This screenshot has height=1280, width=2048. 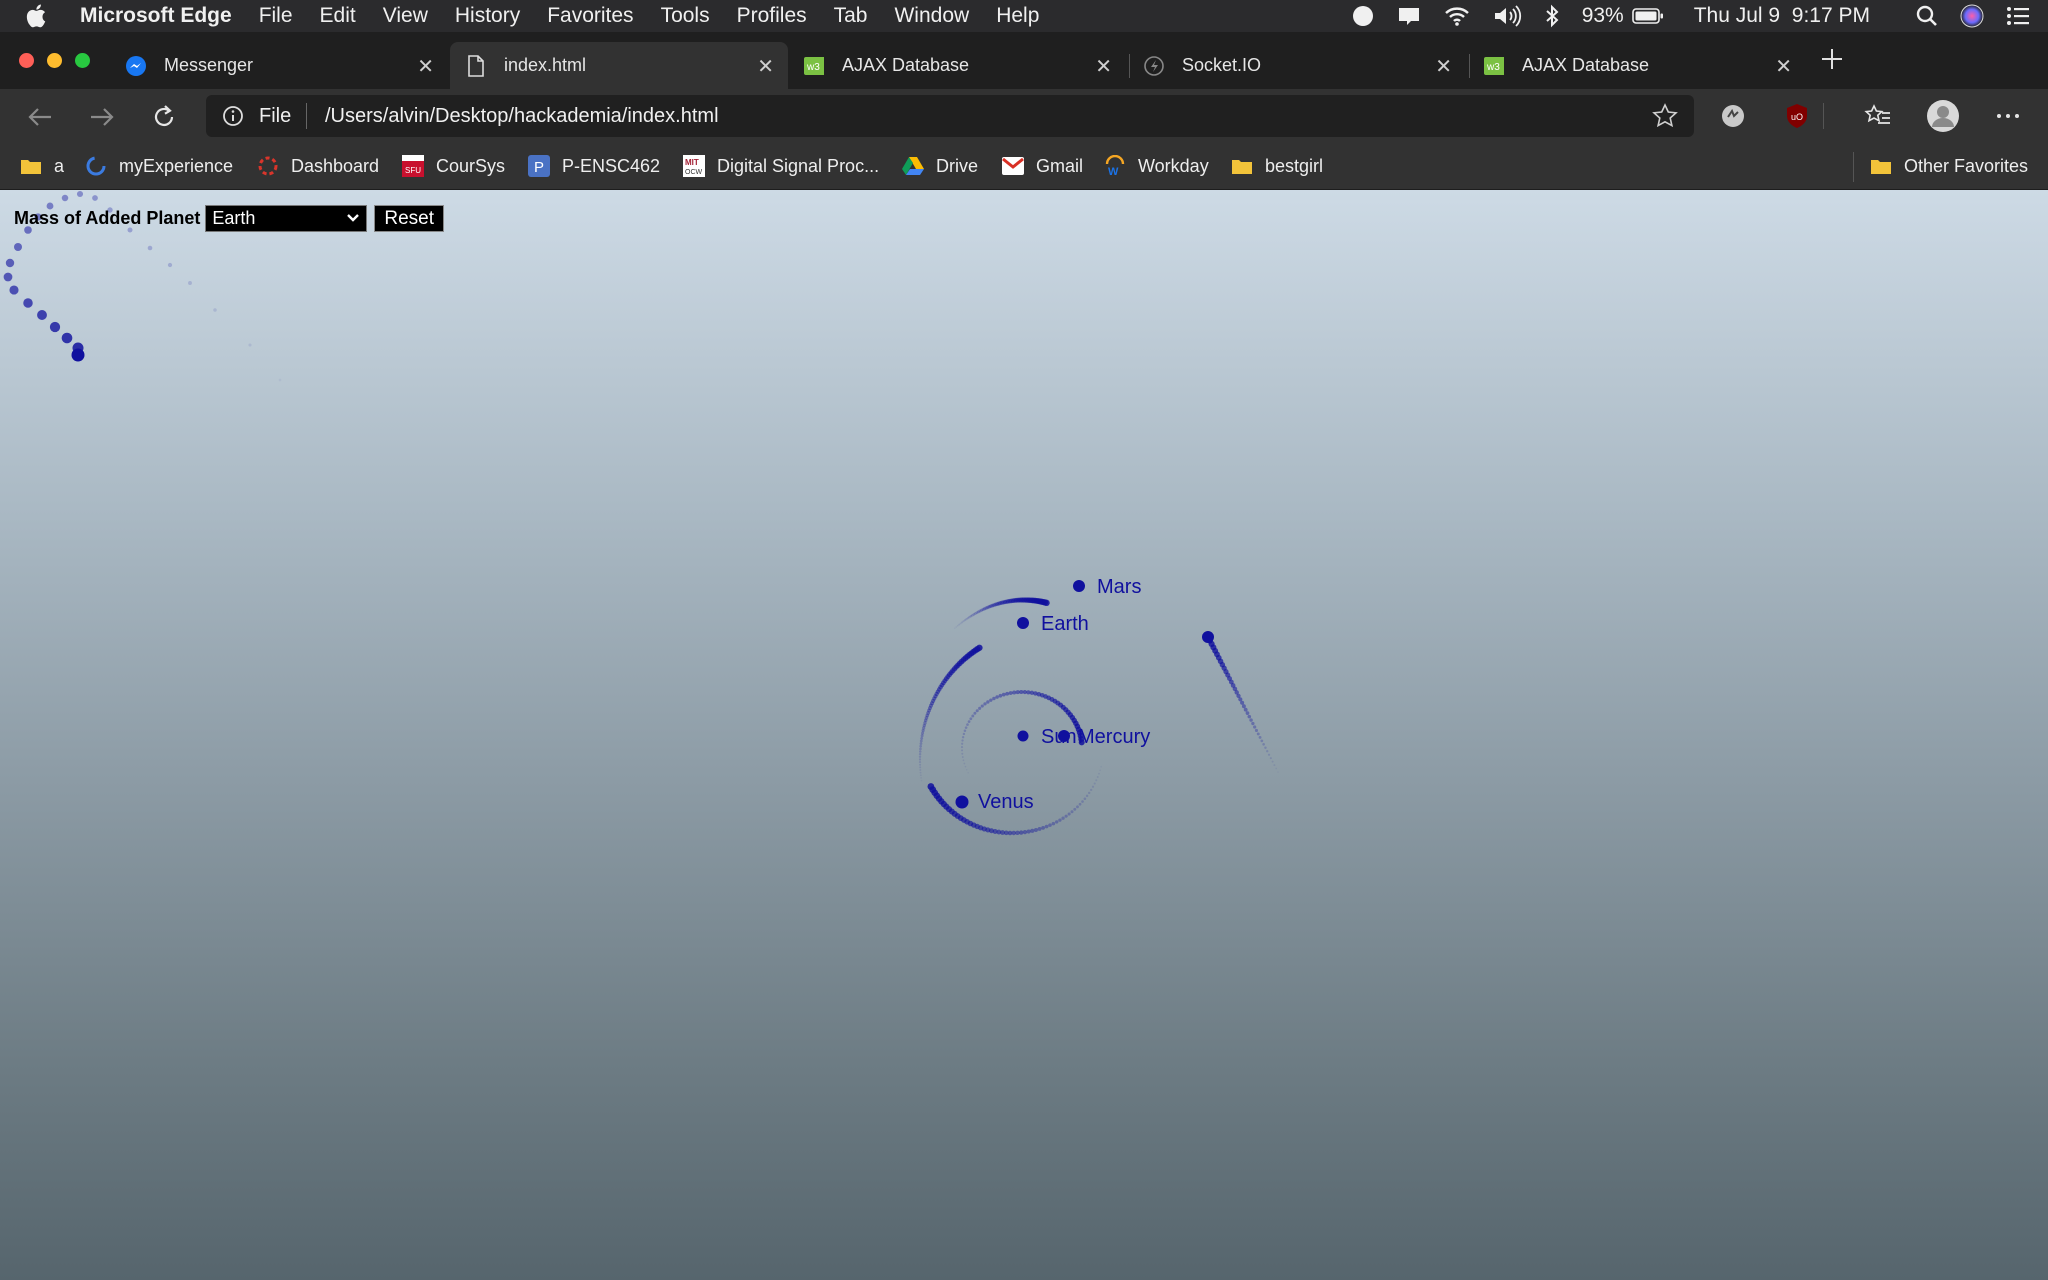 What do you see at coordinates (619, 65) in the screenshot?
I see `tab-index-html: index.html ✕` at bounding box center [619, 65].